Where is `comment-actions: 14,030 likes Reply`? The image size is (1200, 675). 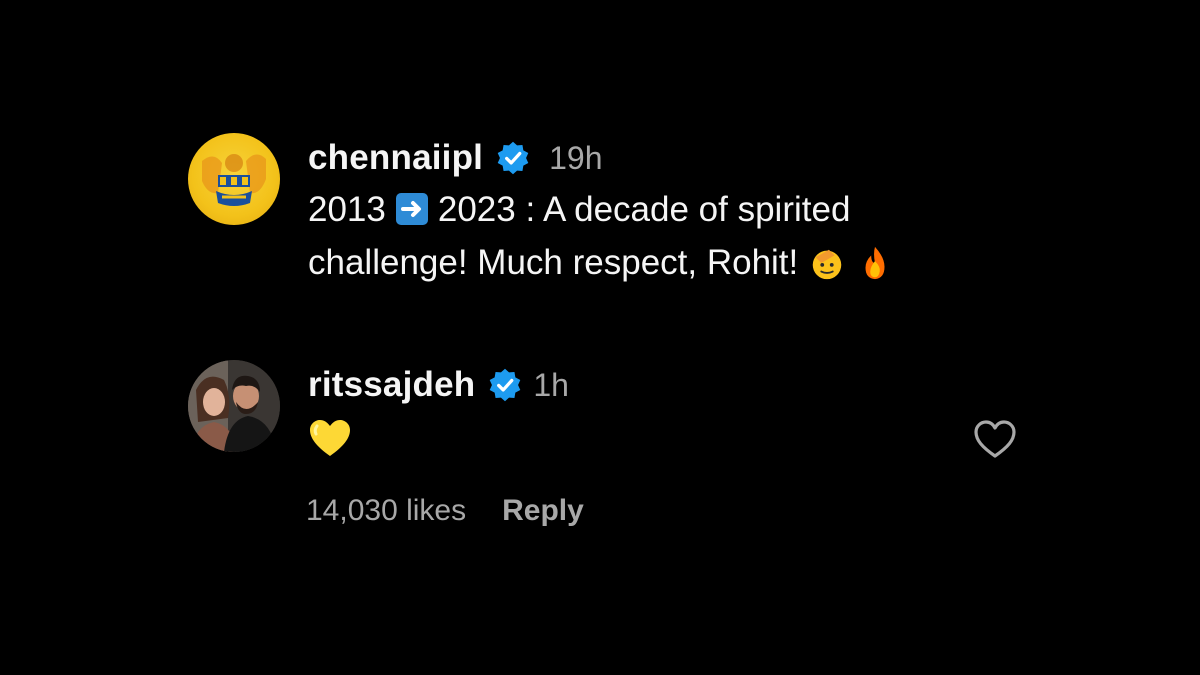
comment-actions: 14,030 likes Reply is located at coordinates (445, 511).